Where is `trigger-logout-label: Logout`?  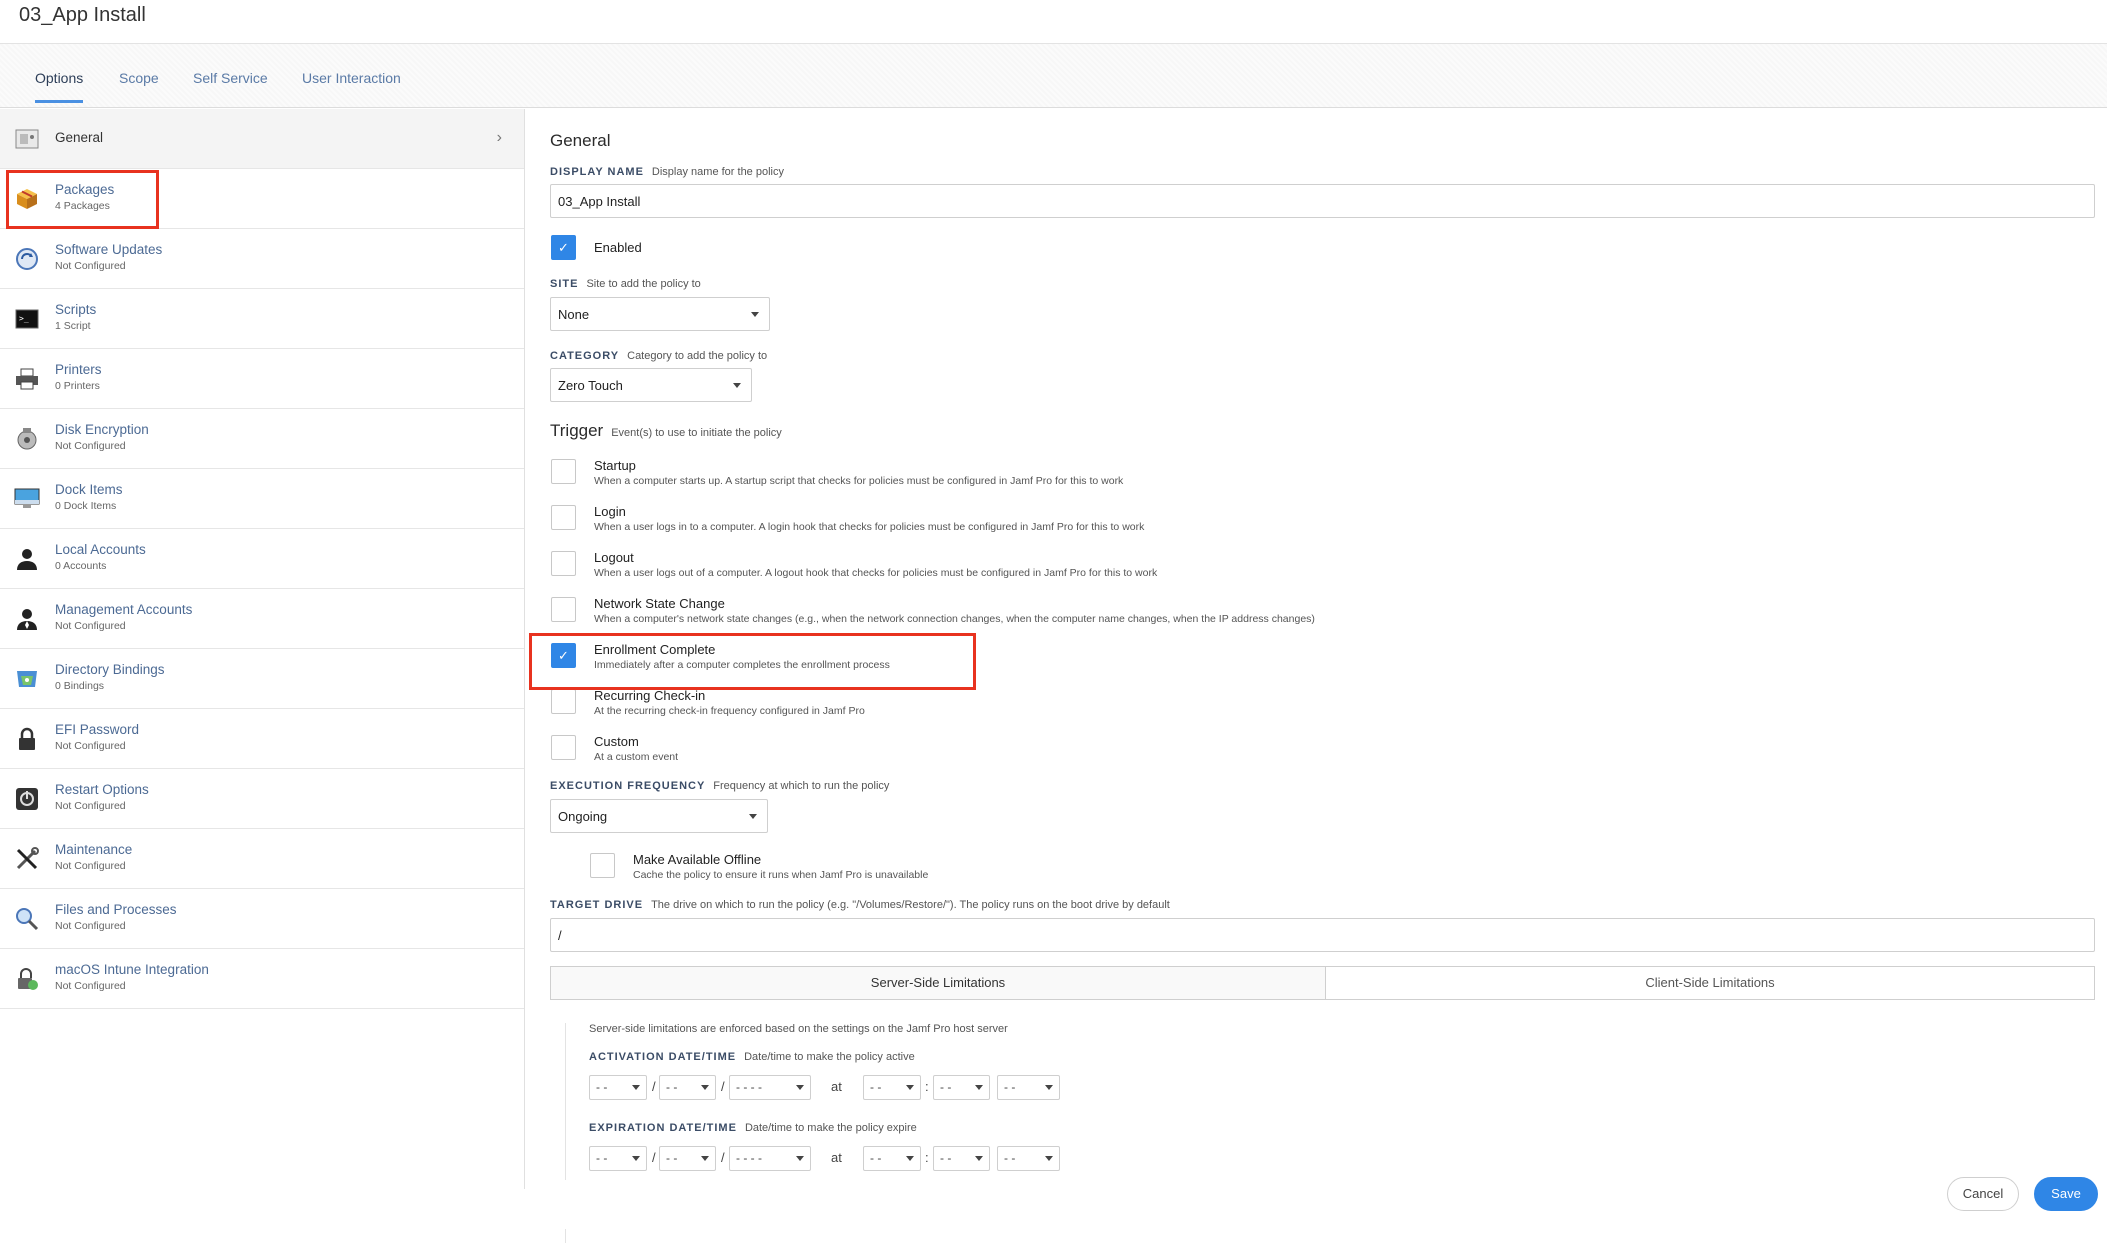
trigger-logout-label: Logout is located at coordinates (614, 557).